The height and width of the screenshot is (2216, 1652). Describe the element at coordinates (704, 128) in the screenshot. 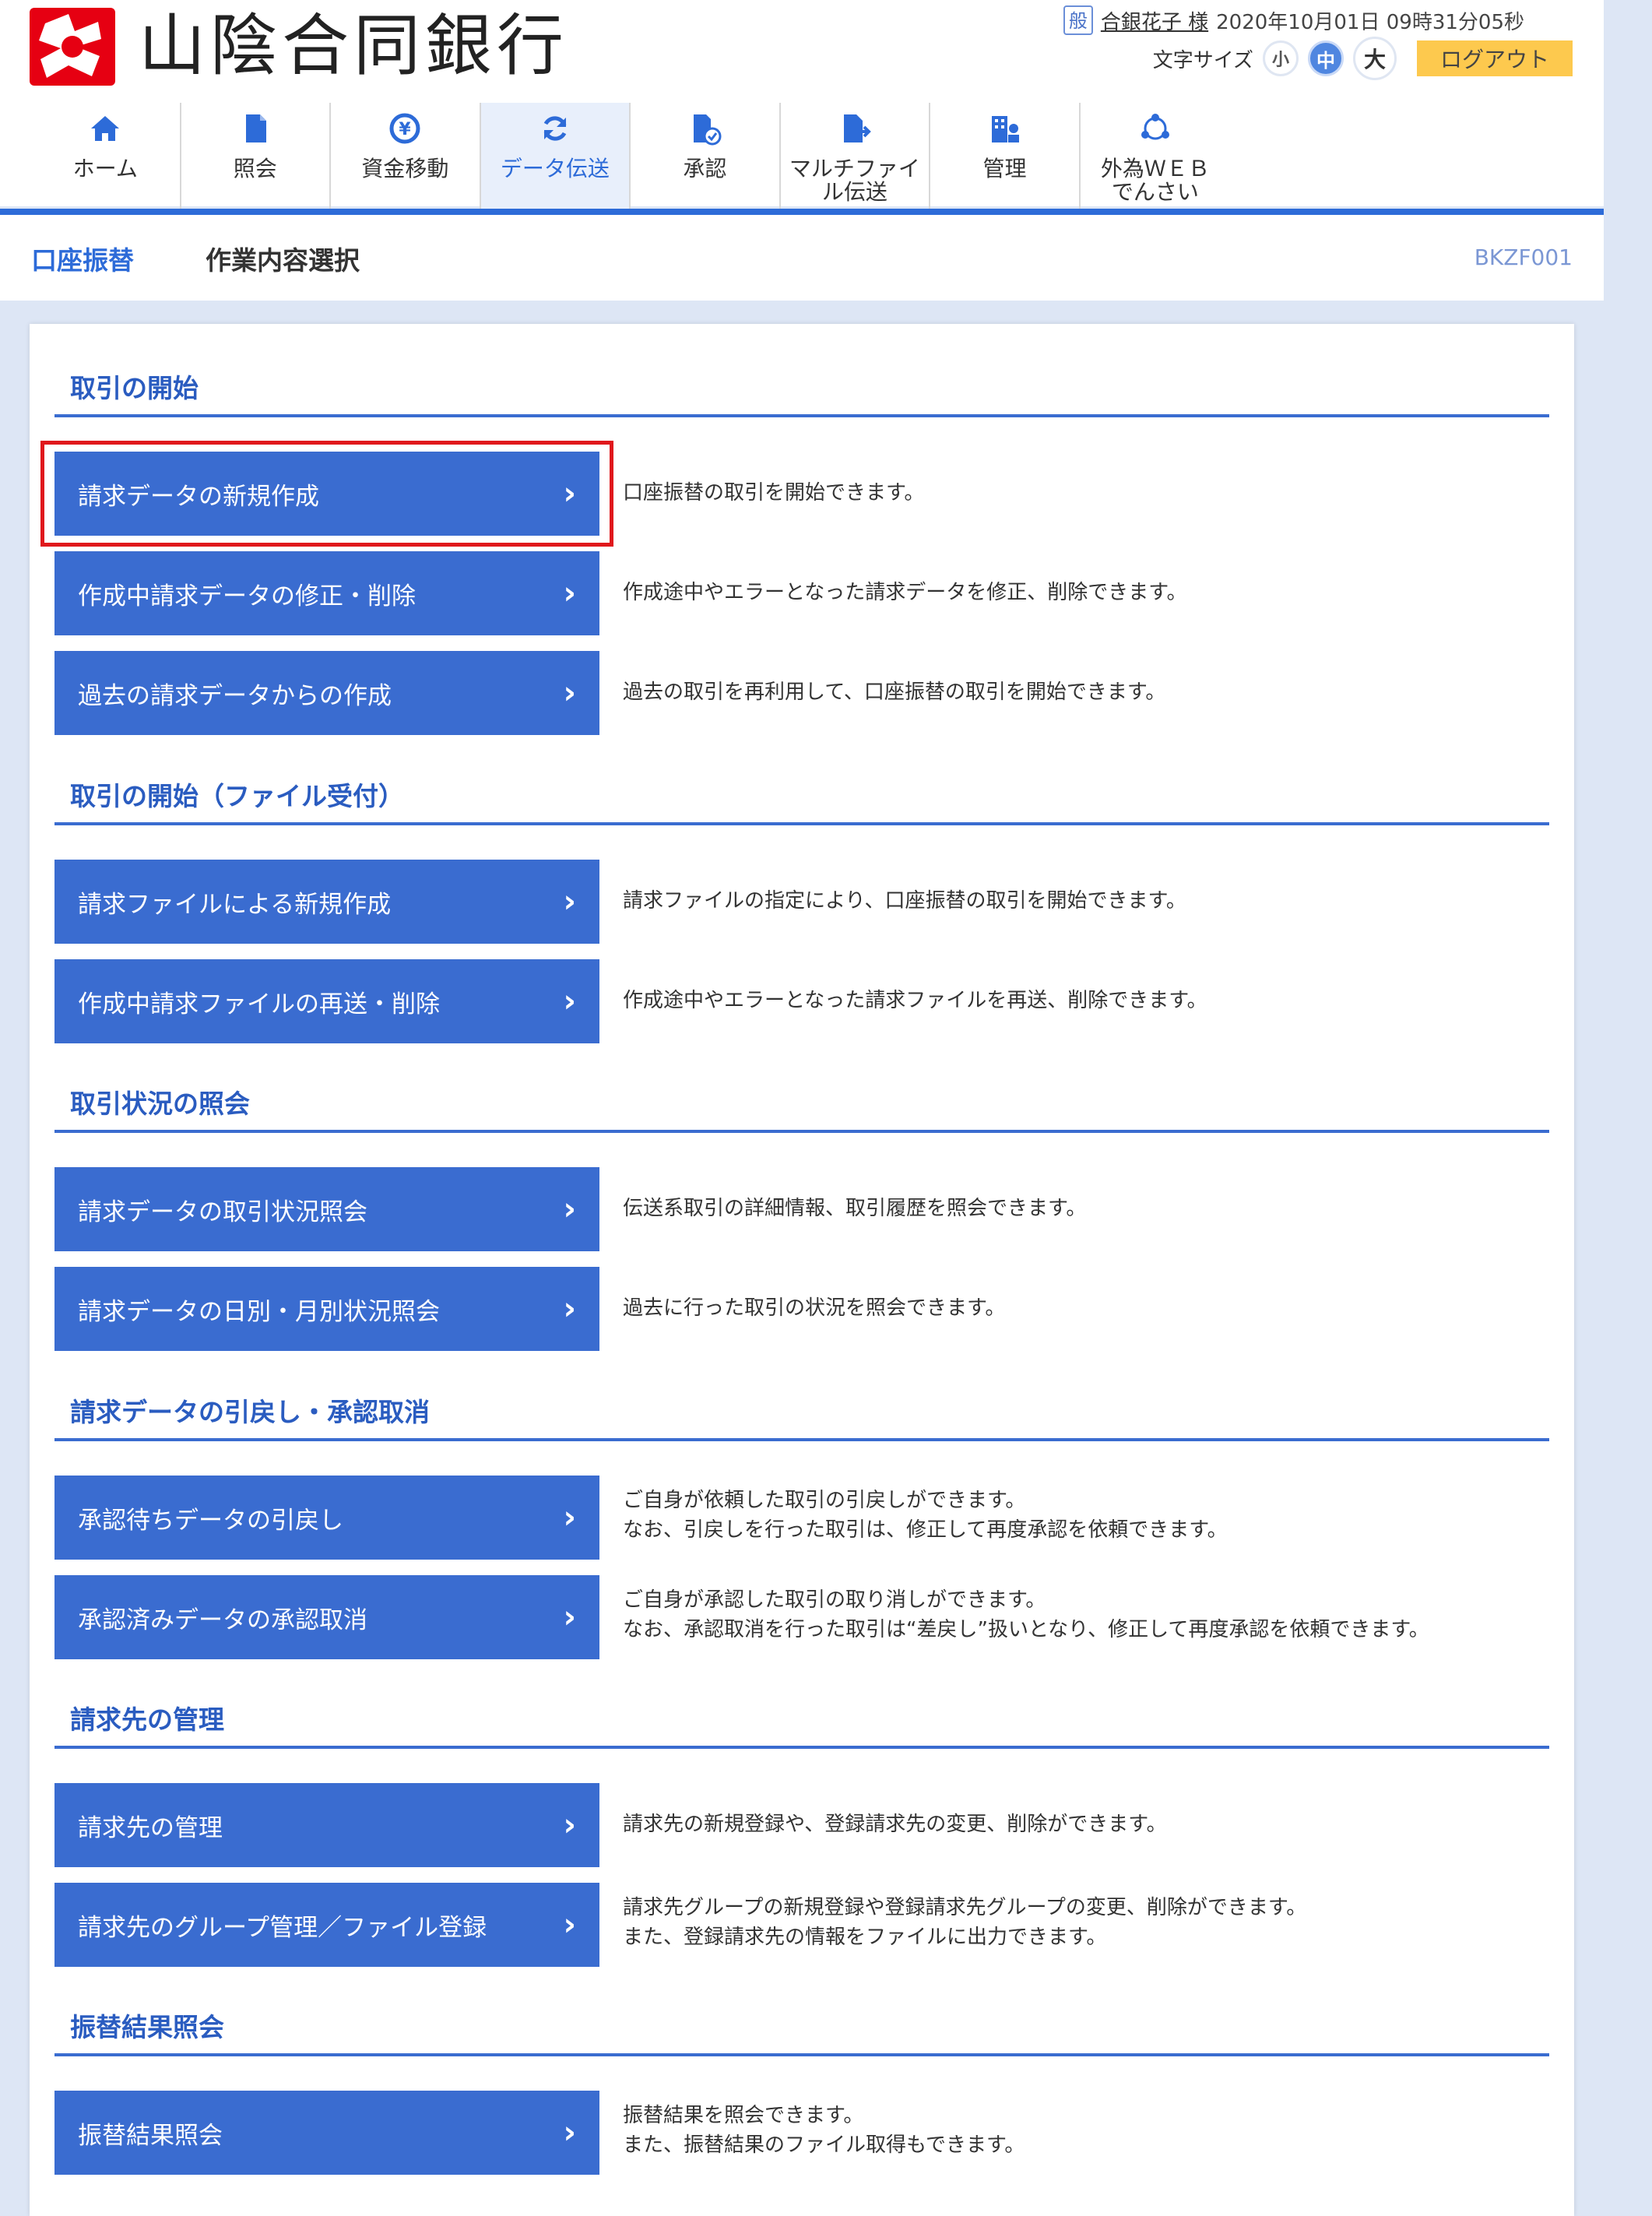

I see `approve-icon` at that location.